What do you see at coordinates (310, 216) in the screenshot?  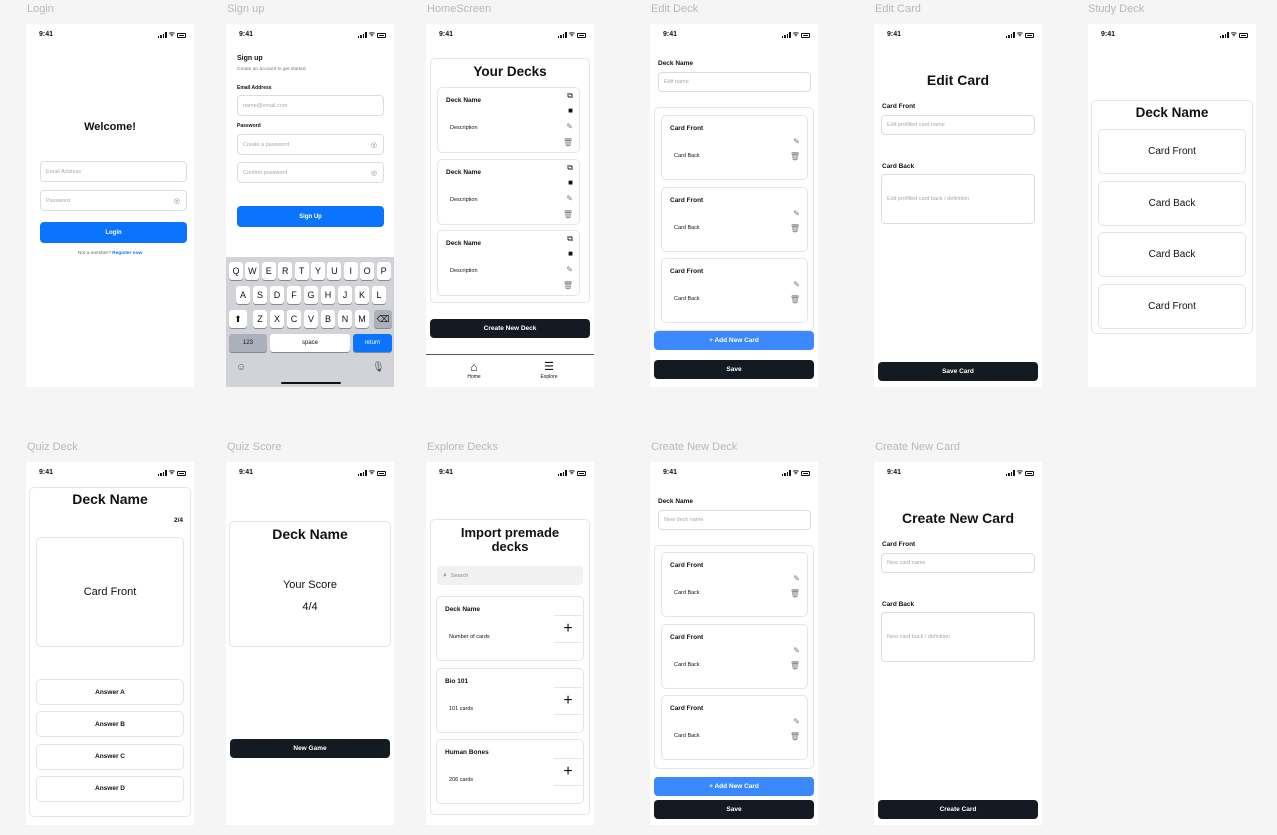 I see `signup-button: Sign Up` at bounding box center [310, 216].